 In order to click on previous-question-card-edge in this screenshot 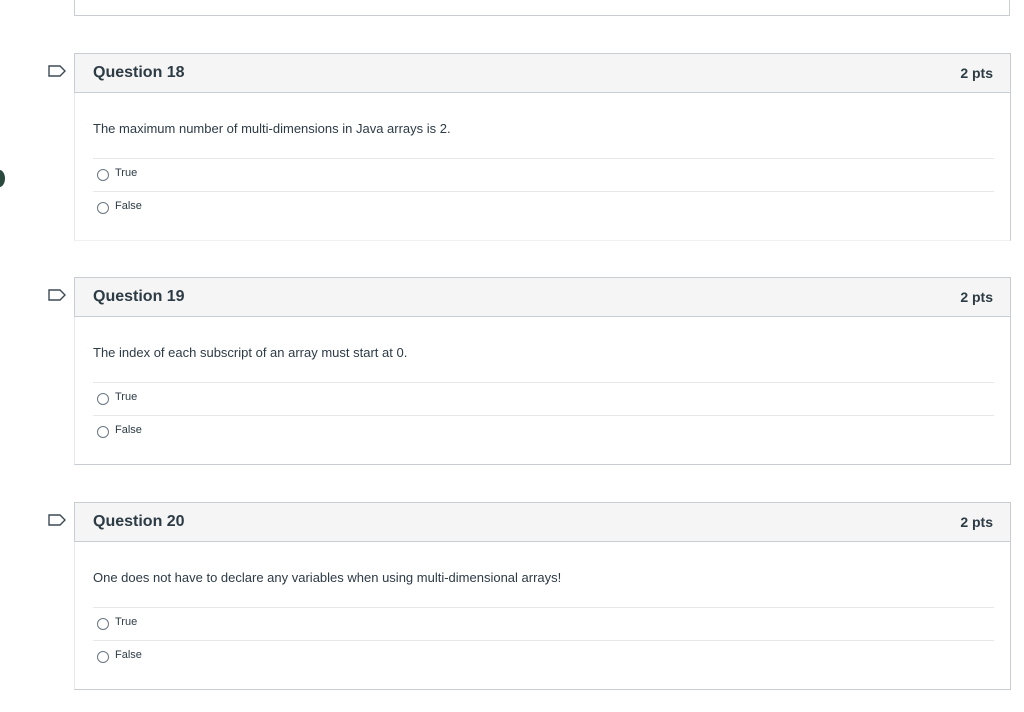, I will do `click(542, 8)`.